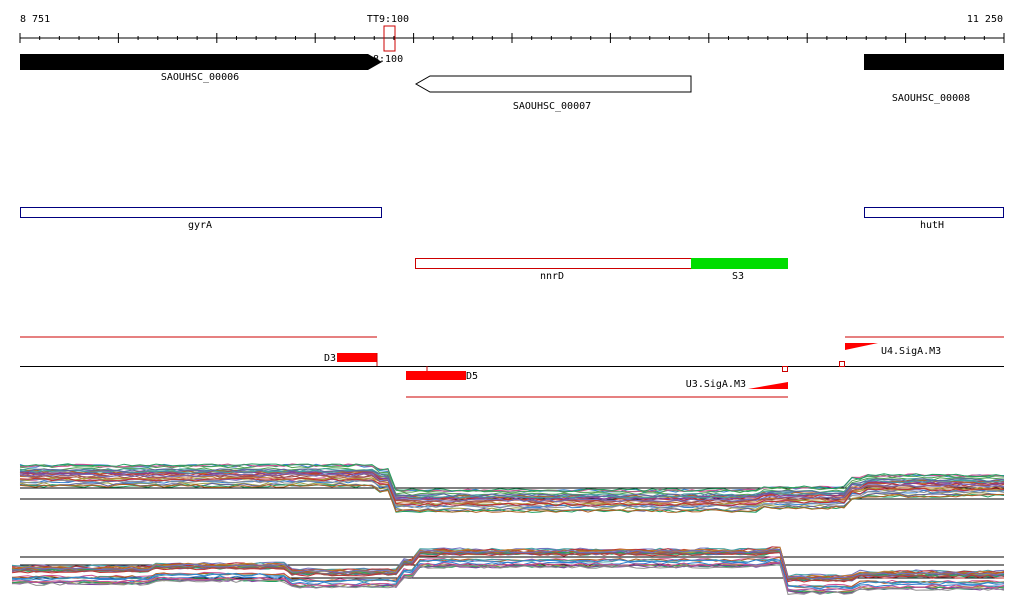 This screenshot has height=611, width=1024. What do you see at coordinates (330, 358) in the screenshot?
I see `feature-label-d3: D3` at bounding box center [330, 358].